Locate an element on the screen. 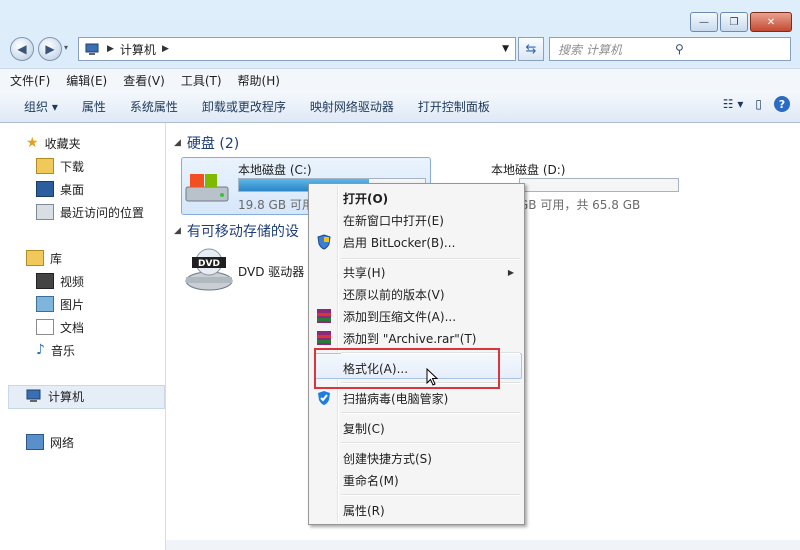  menu-rename: 重命名(M) is located at coordinates (371, 480).